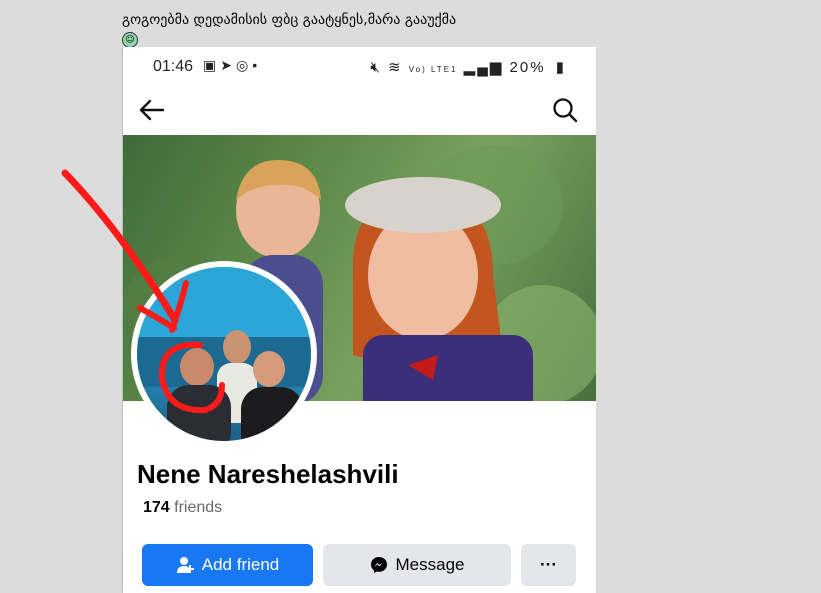 This screenshot has width=821, height=593. I want to click on more-icon: ···, so click(548, 564).